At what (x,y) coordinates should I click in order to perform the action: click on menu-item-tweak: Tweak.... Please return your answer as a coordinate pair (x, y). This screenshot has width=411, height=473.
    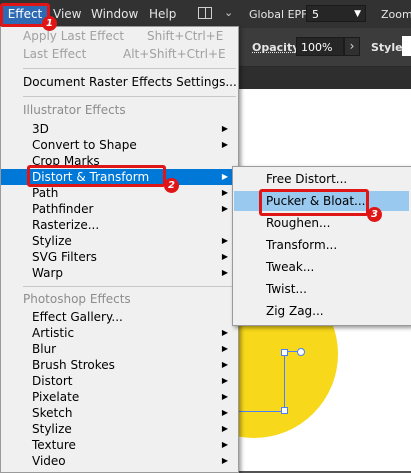
    Looking at the image, I should click on (322, 267).